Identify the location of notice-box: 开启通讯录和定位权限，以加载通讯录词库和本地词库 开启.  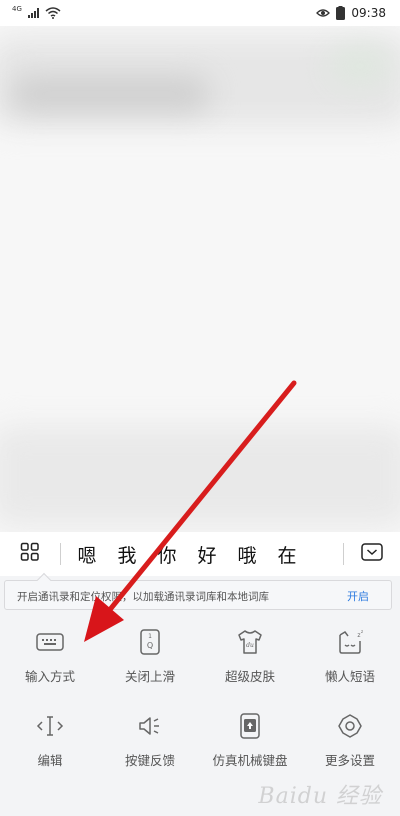
(198, 591).